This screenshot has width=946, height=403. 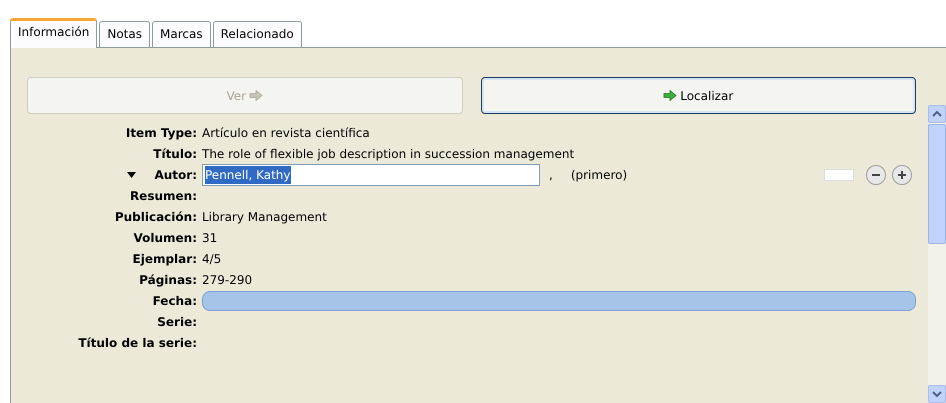 What do you see at coordinates (210, 238) in the screenshot?
I see `field-value: 31` at bounding box center [210, 238].